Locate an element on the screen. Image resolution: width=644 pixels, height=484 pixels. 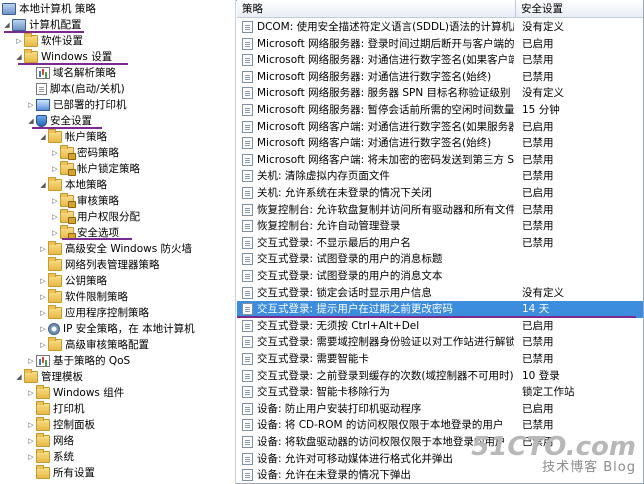
table-row: 恢复控制台: 允许软盘复制并访问所有驱动器和所有文件夹 已禁用 is located at coordinates (440, 210).